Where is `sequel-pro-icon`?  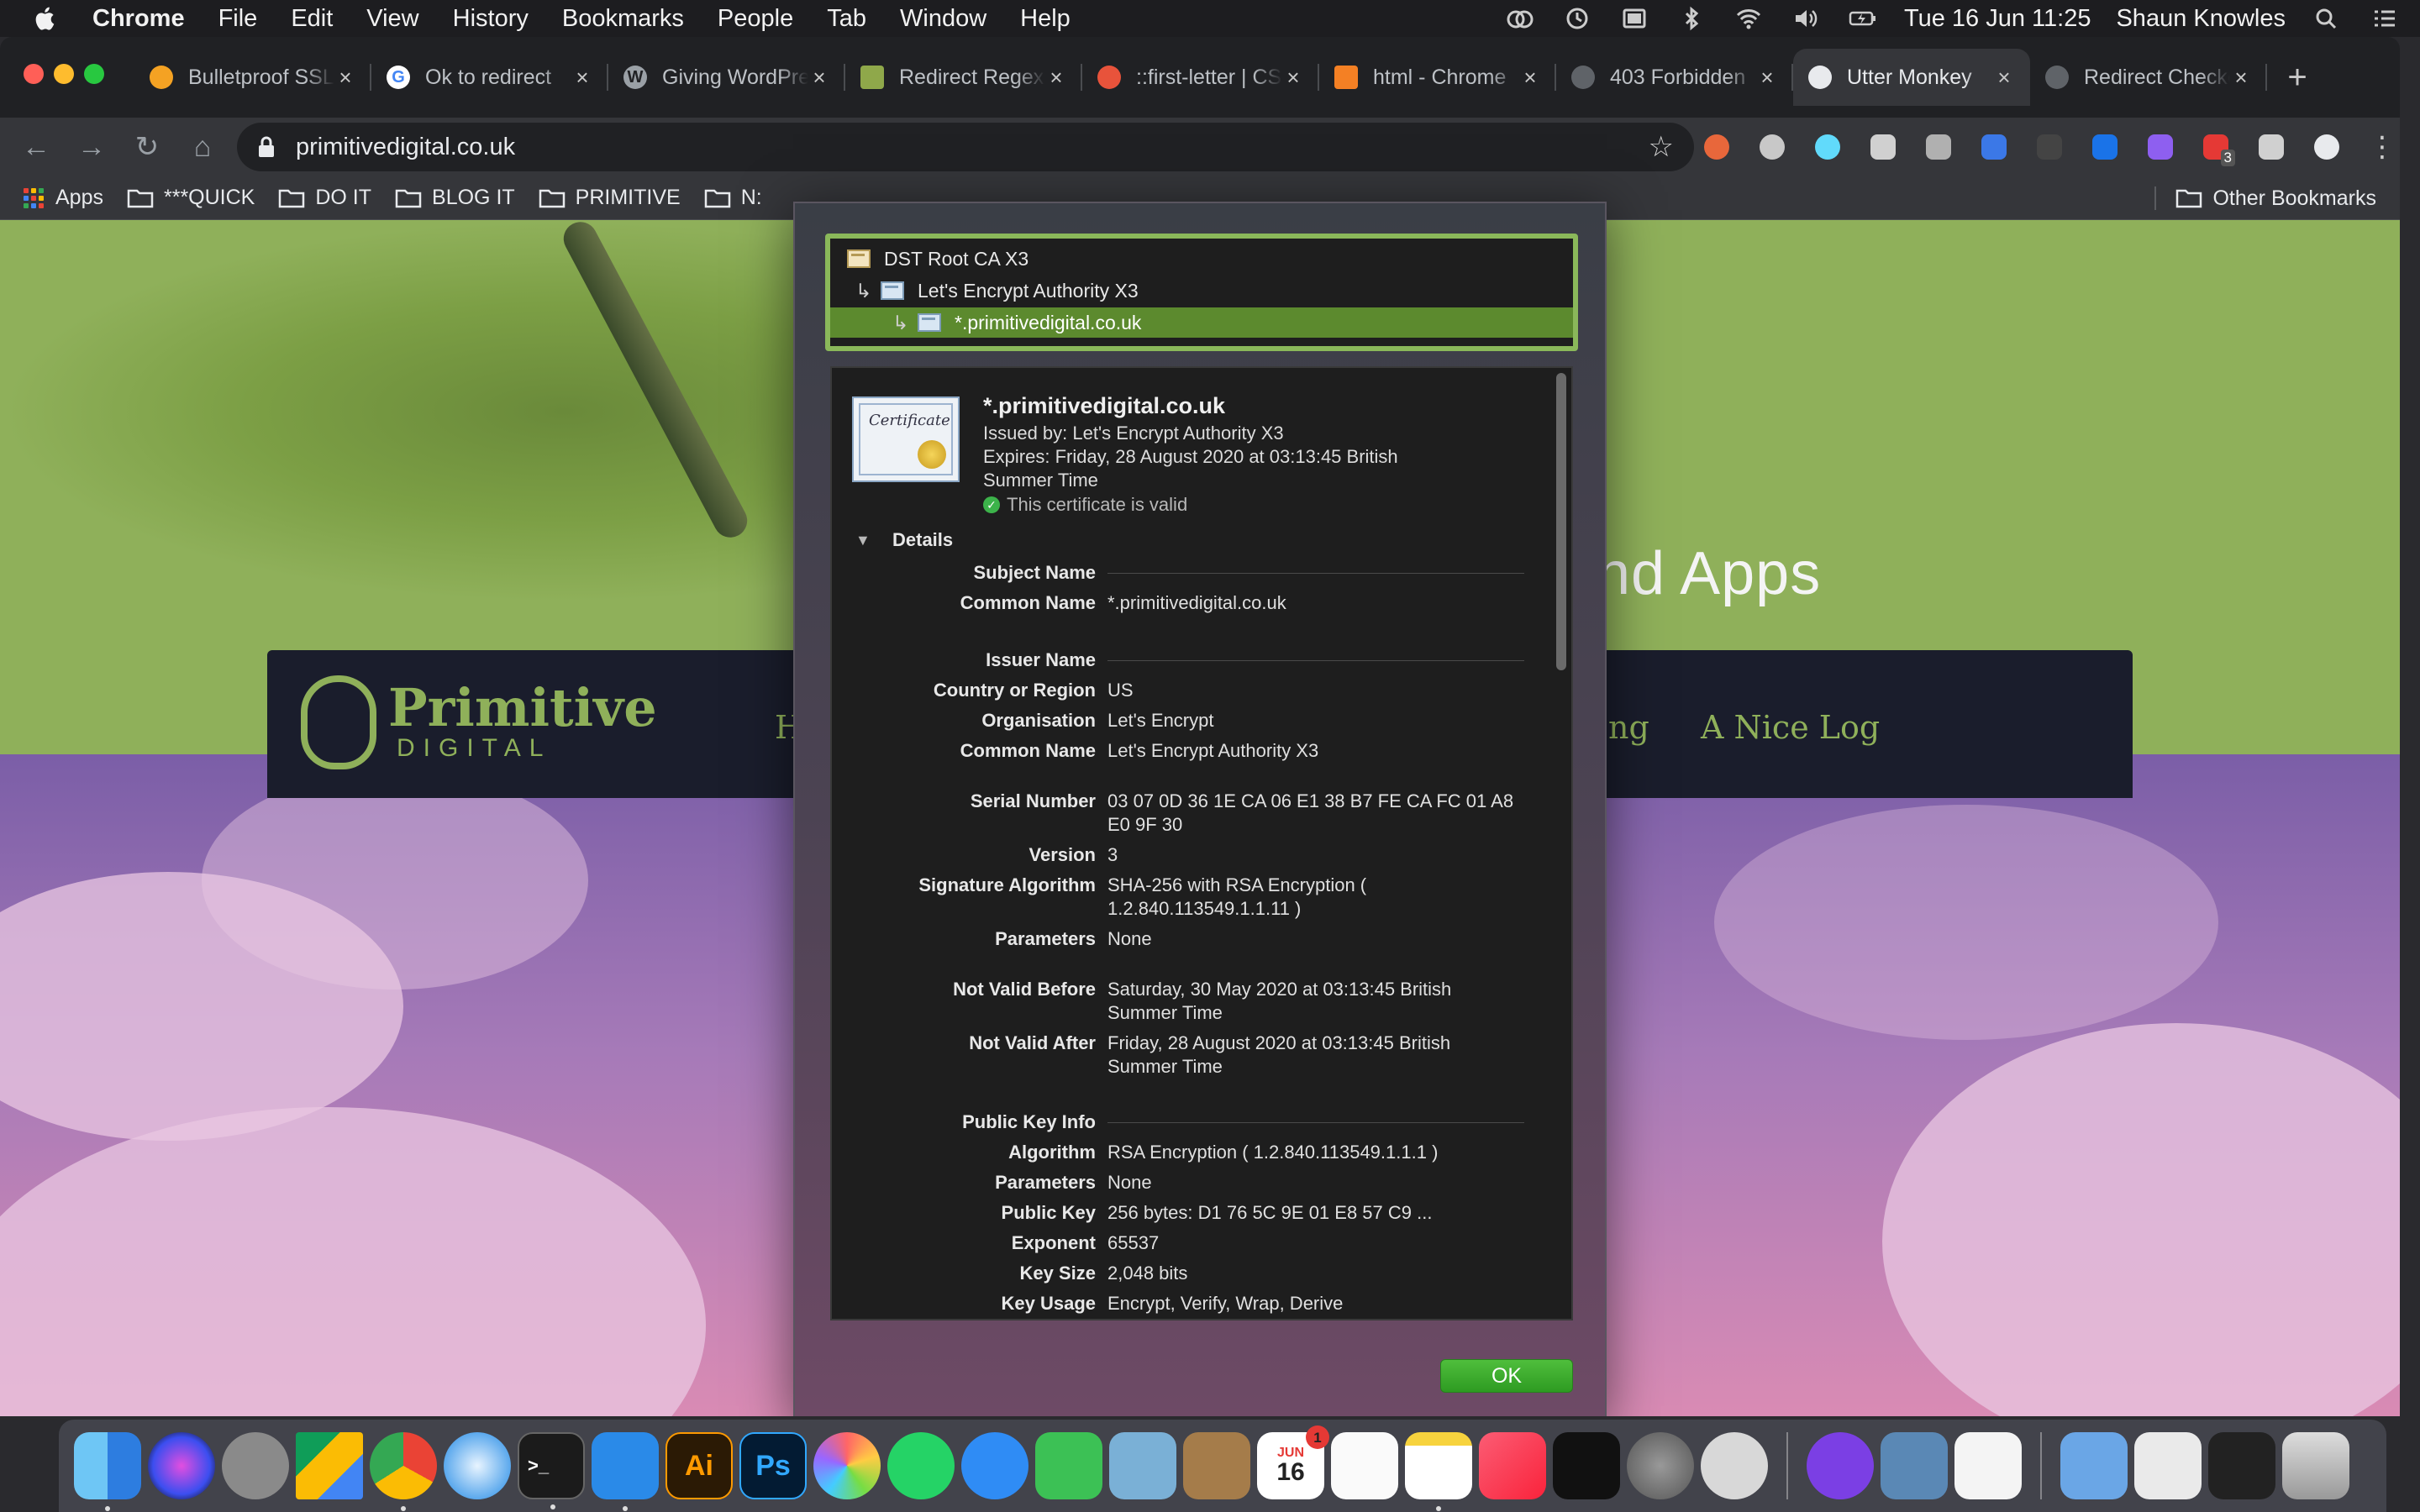
sequel-pro-icon is located at coordinates (1735, 1465).